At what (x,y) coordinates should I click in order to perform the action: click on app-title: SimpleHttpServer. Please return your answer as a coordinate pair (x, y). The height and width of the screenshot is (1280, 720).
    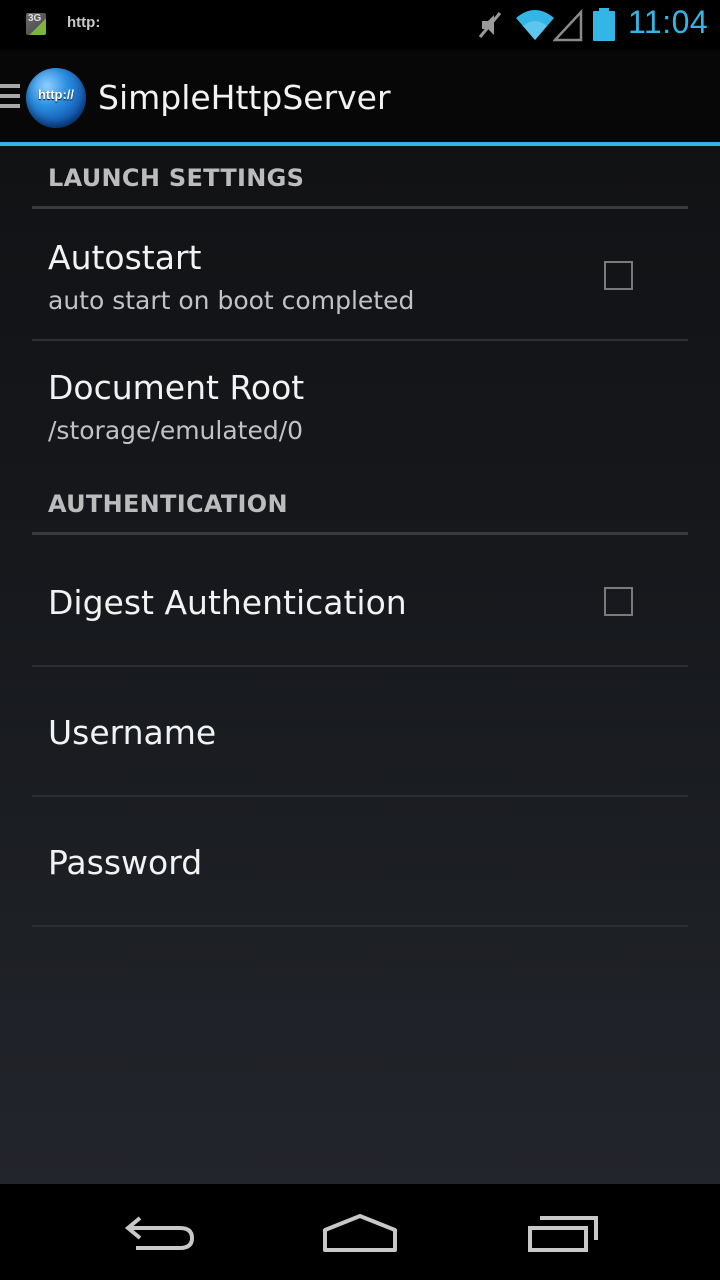
    Looking at the image, I should click on (244, 97).